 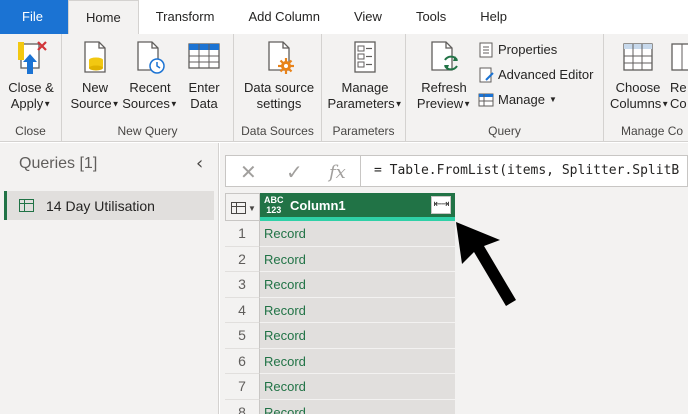 What do you see at coordinates (91, 103) in the screenshot?
I see `new-source-label-line2: Source` at bounding box center [91, 103].